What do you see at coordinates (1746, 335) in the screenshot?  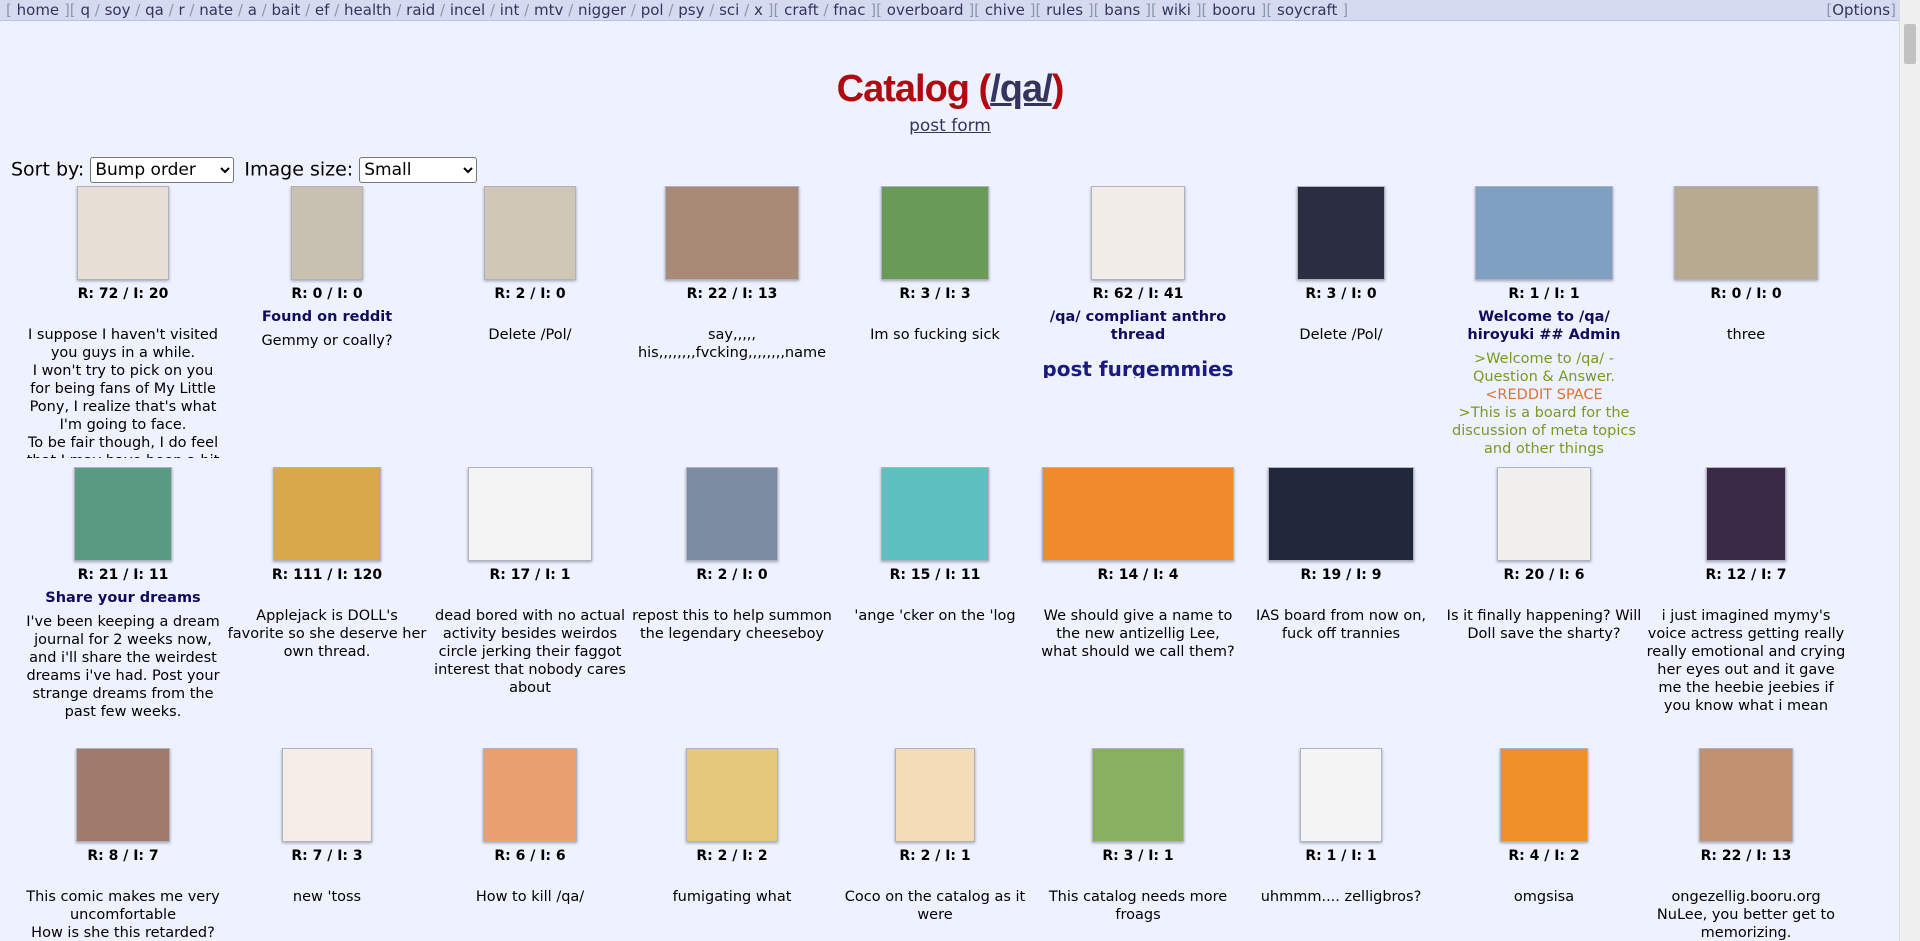 I see `teaser-line: three` at bounding box center [1746, 335].